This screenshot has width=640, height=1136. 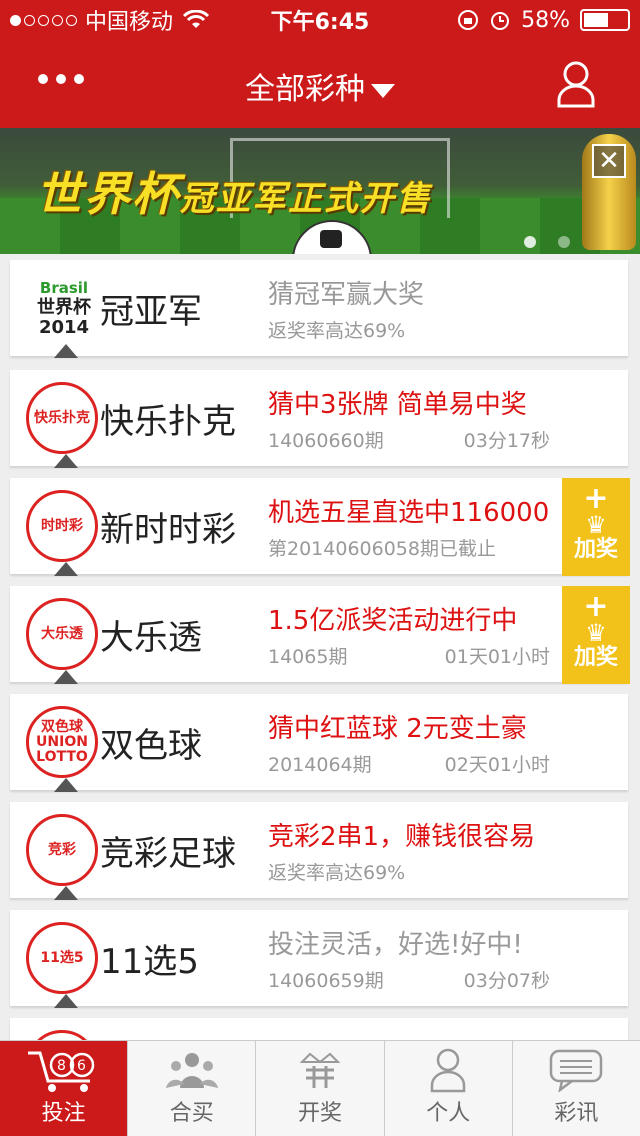 What do you see at coordinates (402, 837) in the screenshot?
I see `lottery-slogan: 竞彩2串1，赚钱很容易` at bounding box center [402, 837].